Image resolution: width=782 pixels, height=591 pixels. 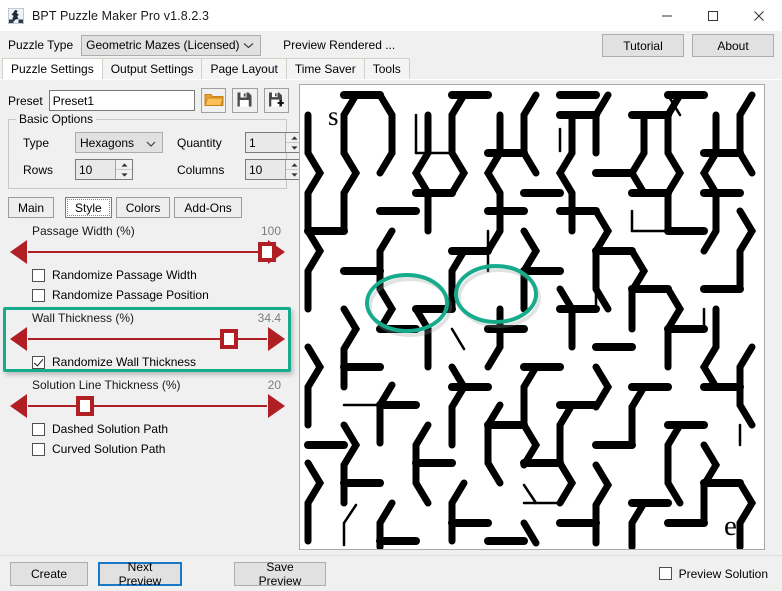 I want to click on puzzle-type-value: Geometric Mazes (Licensed), so click(x=163, y=45).